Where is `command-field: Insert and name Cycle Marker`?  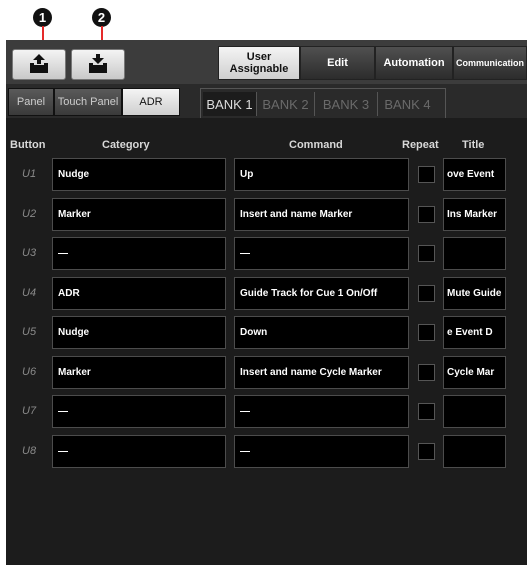 command-field: Insert and name Cycle Marker is located at coordinates (321, 372).